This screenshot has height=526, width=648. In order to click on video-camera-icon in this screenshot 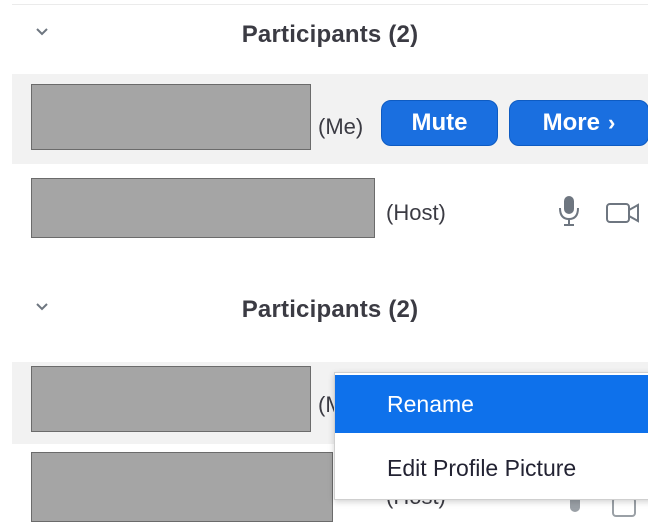, I will do `click(623, 213)`.